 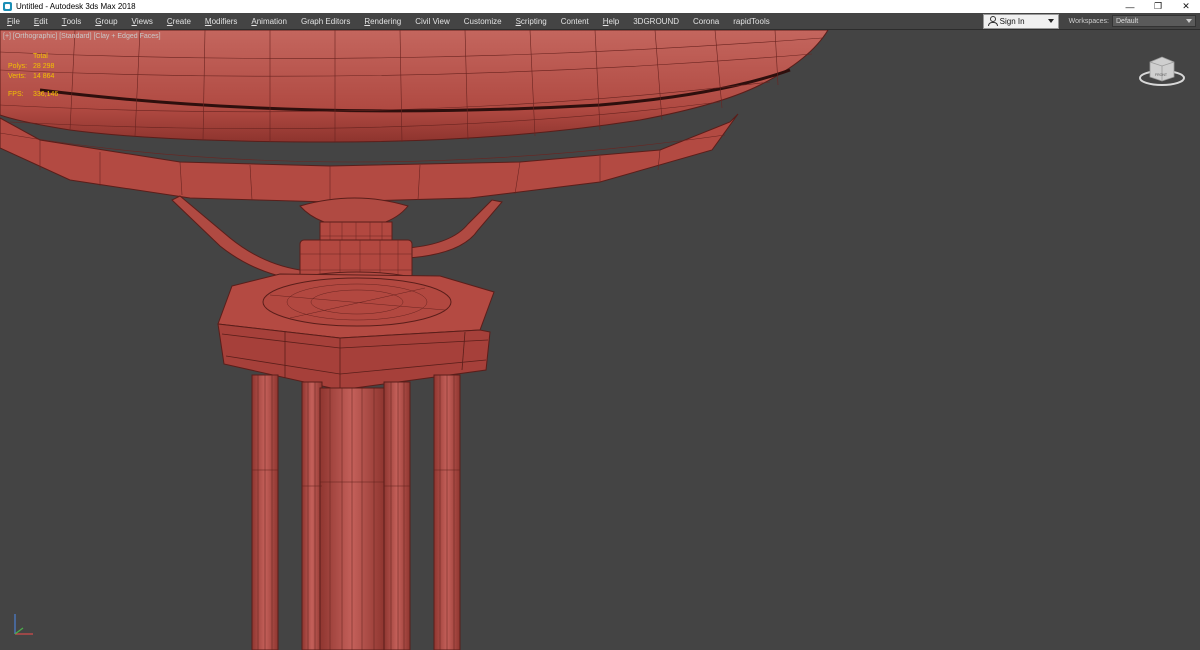 What do you see at coordinates (483, 21) in the screenshot?
I see `menu-customize: Customize` at bounding box center [483, 21].